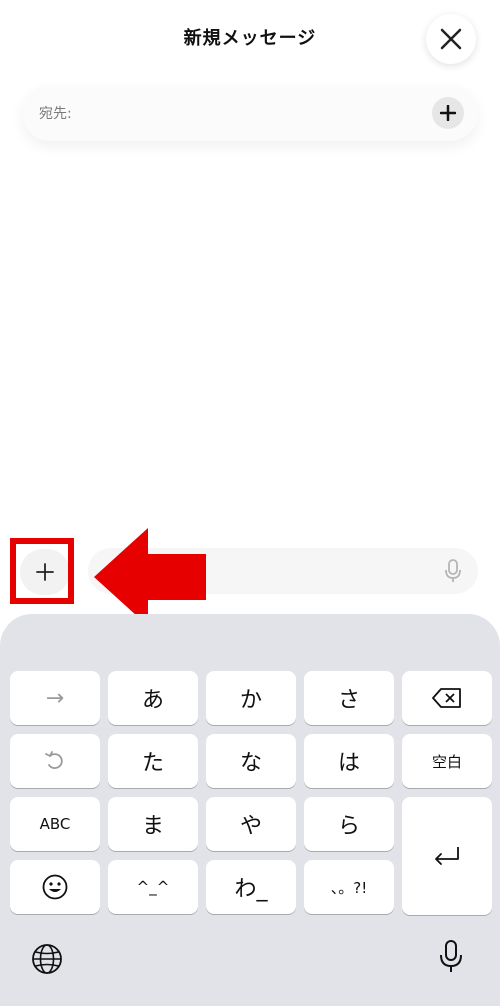 This screenshot has width=500, height=1006. Describe the element at coordinates (153, 761) in the screenshot. I see `key-ta: た` at that location.